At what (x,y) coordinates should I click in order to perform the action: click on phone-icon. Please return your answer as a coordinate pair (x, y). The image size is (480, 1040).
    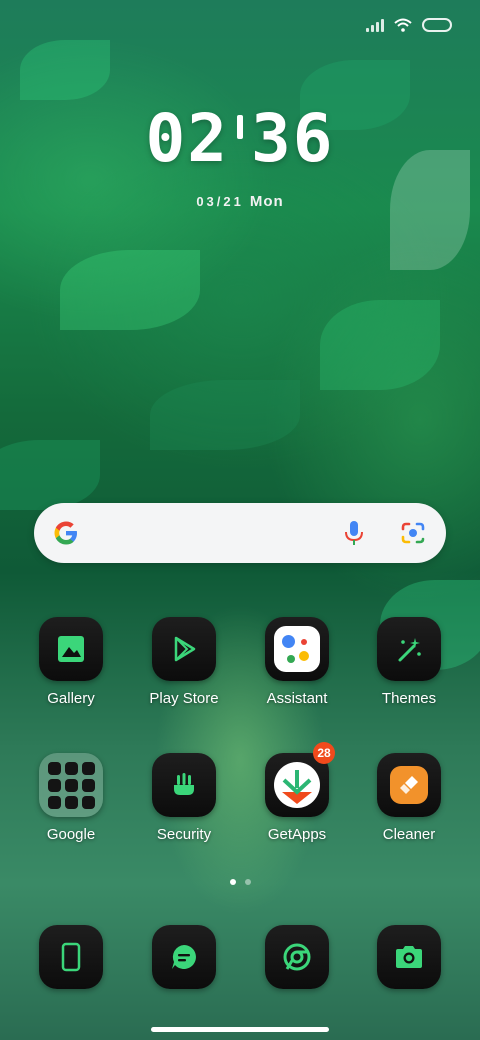
    Looking at the image, I should click on (71, 957).